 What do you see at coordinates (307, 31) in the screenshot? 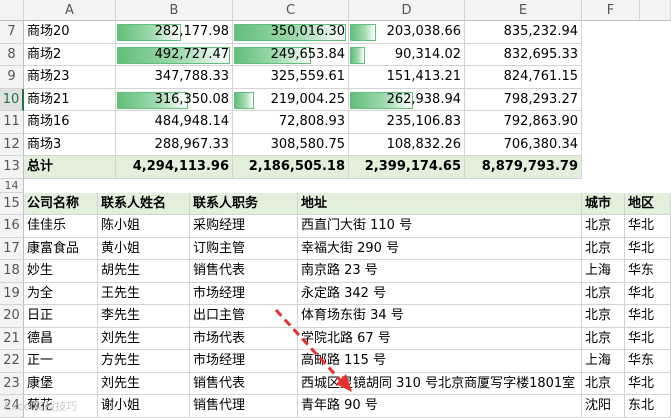
I see `value-text: 350,016.30` at bounding box center [307, 31].